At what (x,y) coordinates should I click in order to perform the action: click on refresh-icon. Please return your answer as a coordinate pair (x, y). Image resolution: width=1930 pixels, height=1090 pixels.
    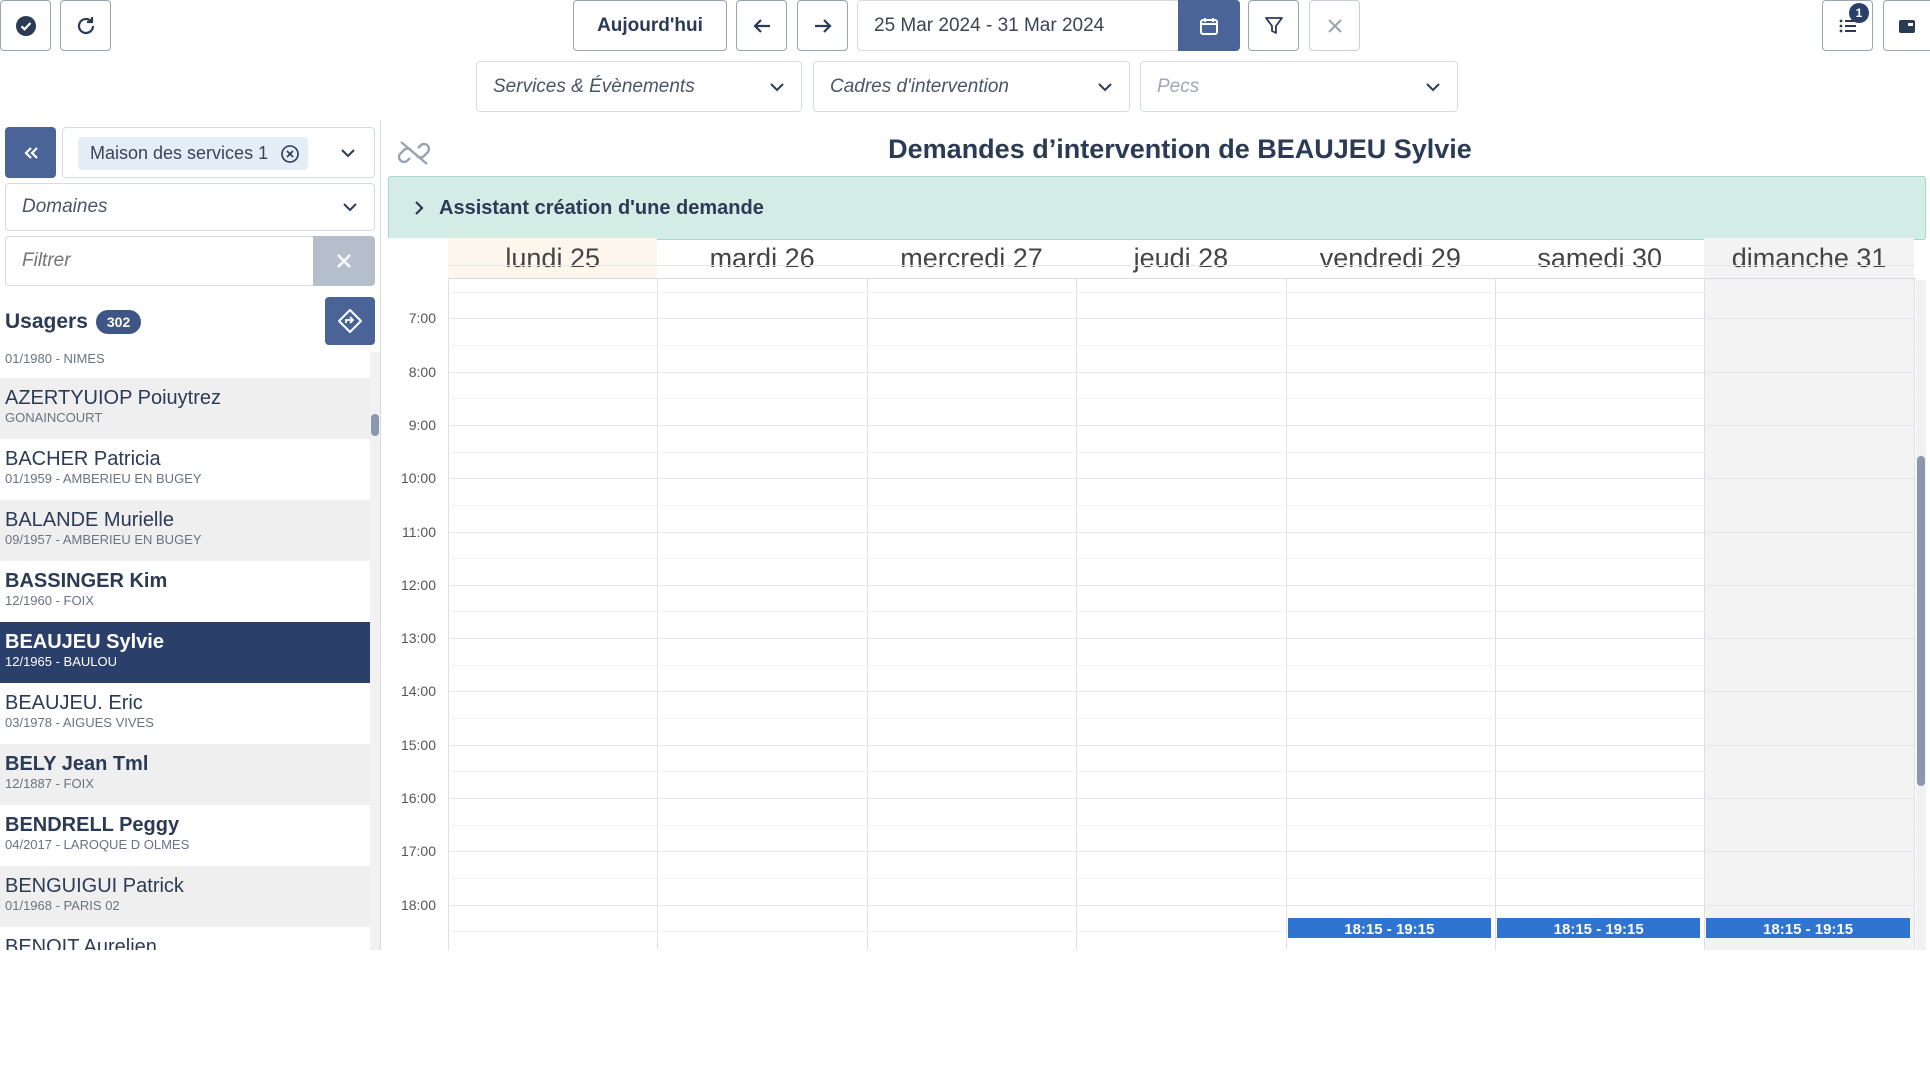
    Looking at the image, I should click on (85, 25).